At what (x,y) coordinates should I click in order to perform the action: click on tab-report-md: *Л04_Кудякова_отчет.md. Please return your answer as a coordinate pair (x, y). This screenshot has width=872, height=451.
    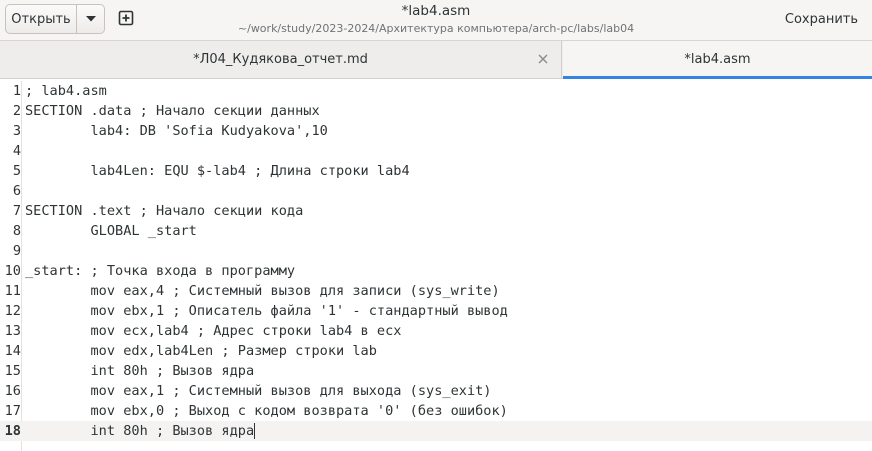
    Looking at the image, I should click on (281, 59).